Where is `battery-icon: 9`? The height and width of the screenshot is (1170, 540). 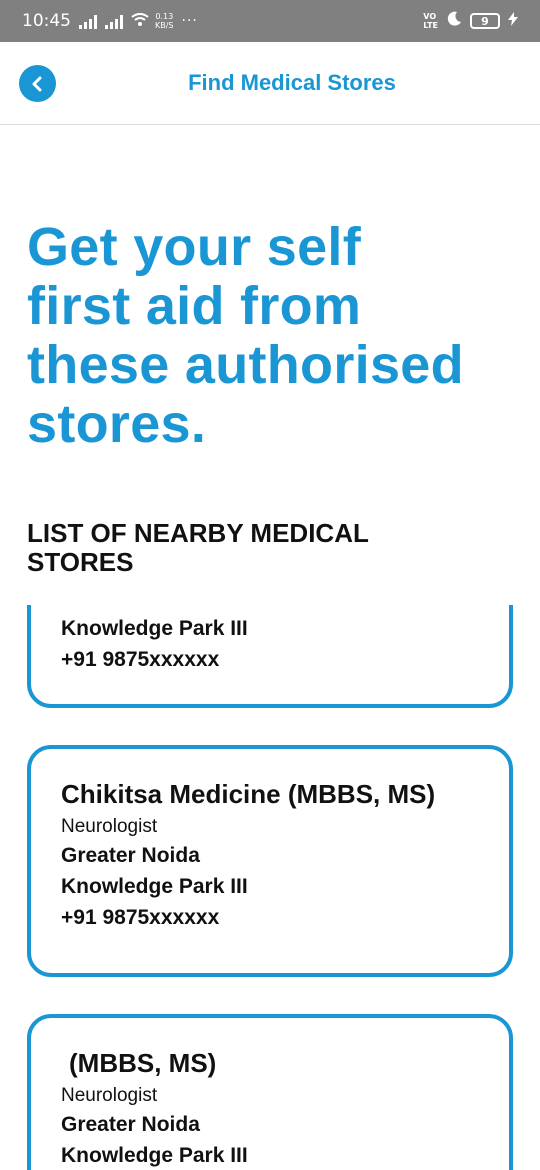 battery-icon: 9 is located at coordinates (485, 21).